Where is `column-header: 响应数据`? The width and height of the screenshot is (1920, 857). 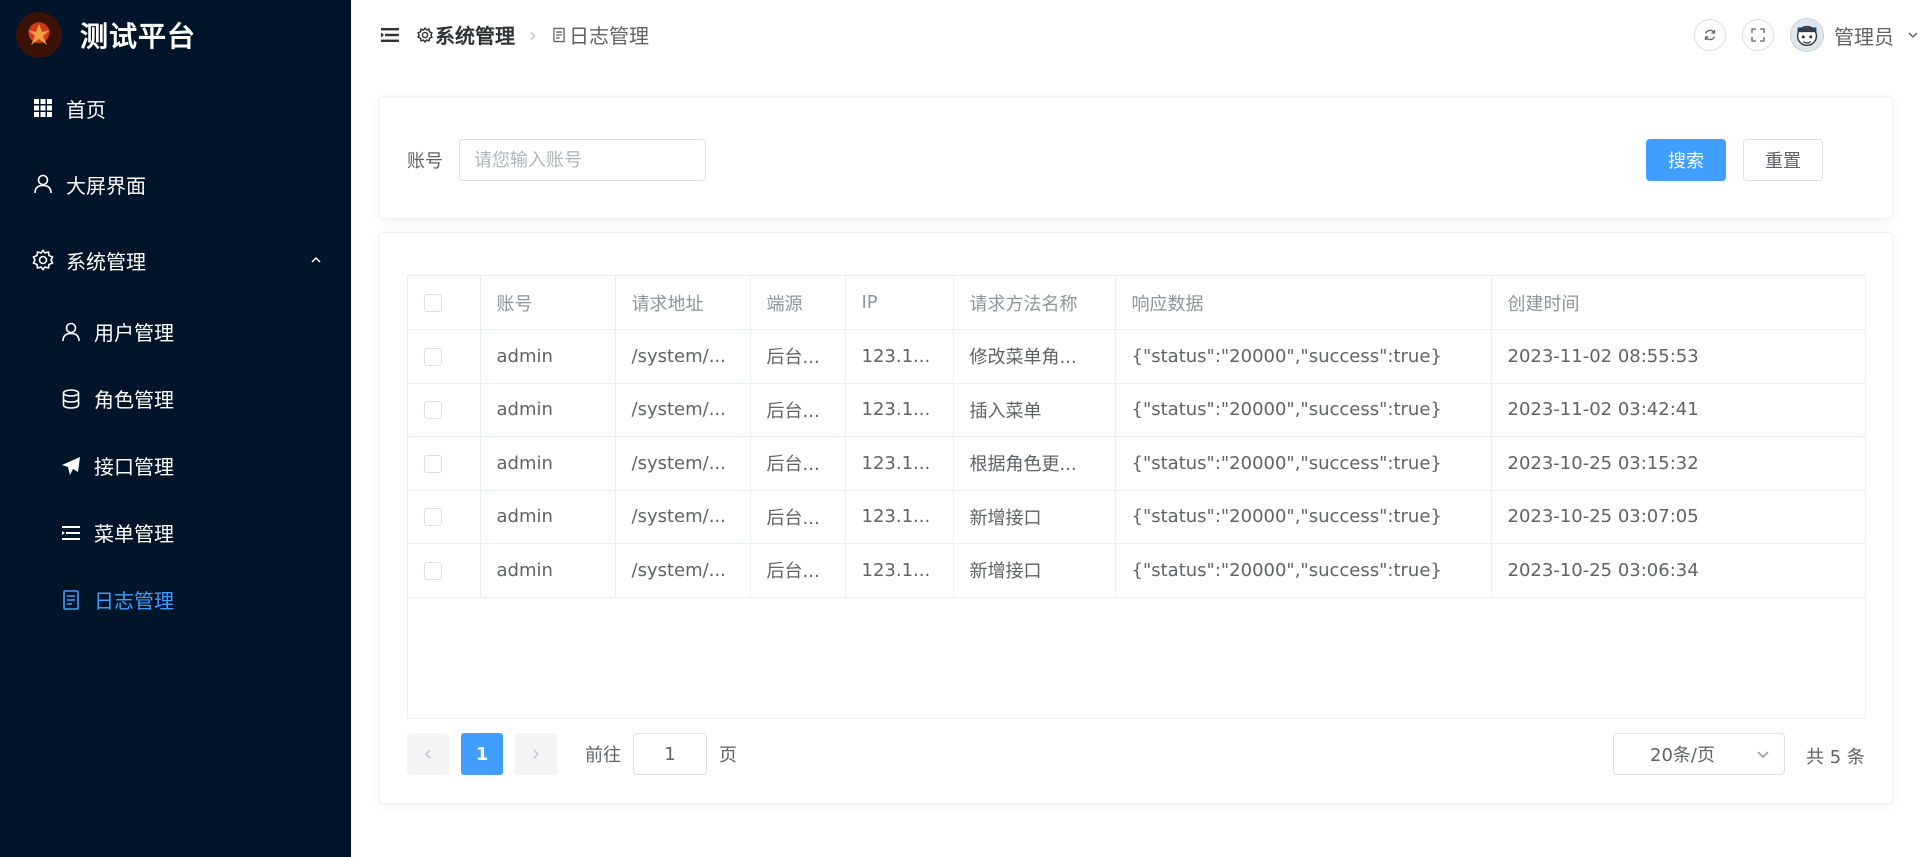 column-header: 响应数据 is located at coordinates (1303, 303).